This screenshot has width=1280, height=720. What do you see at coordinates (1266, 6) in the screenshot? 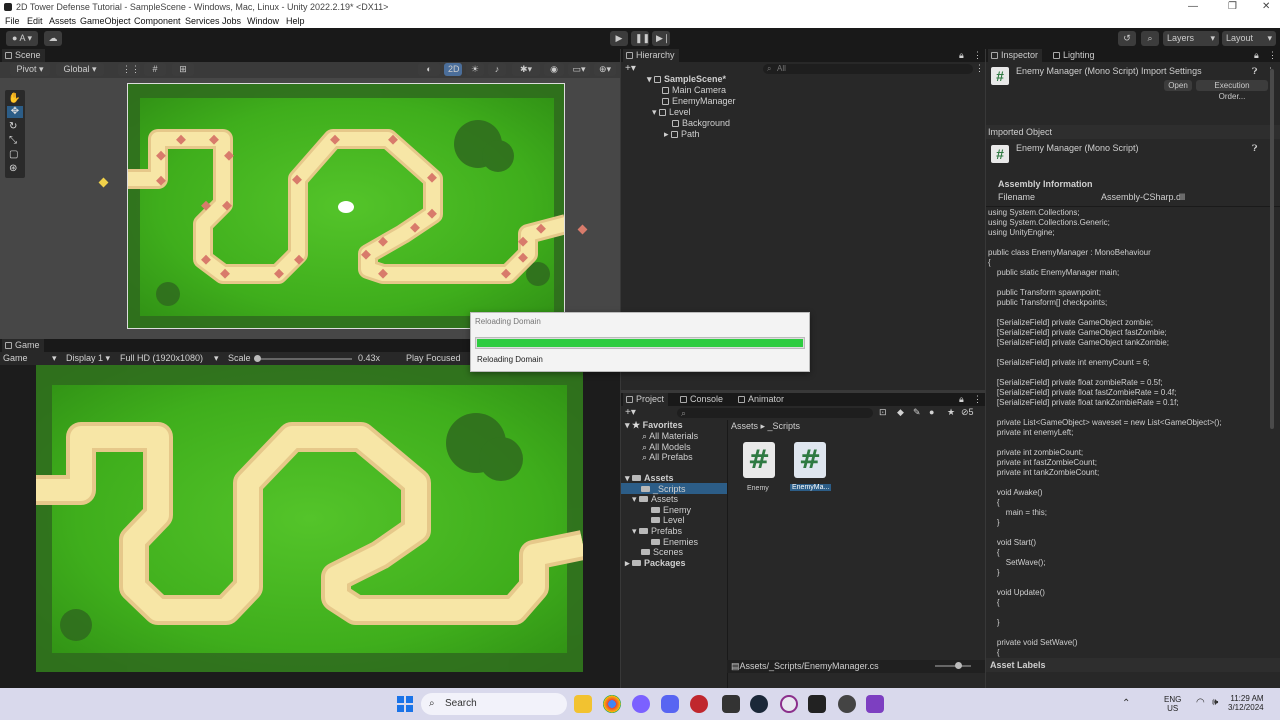
I see `close-button: ✕` at bounding box center [1266, 6].